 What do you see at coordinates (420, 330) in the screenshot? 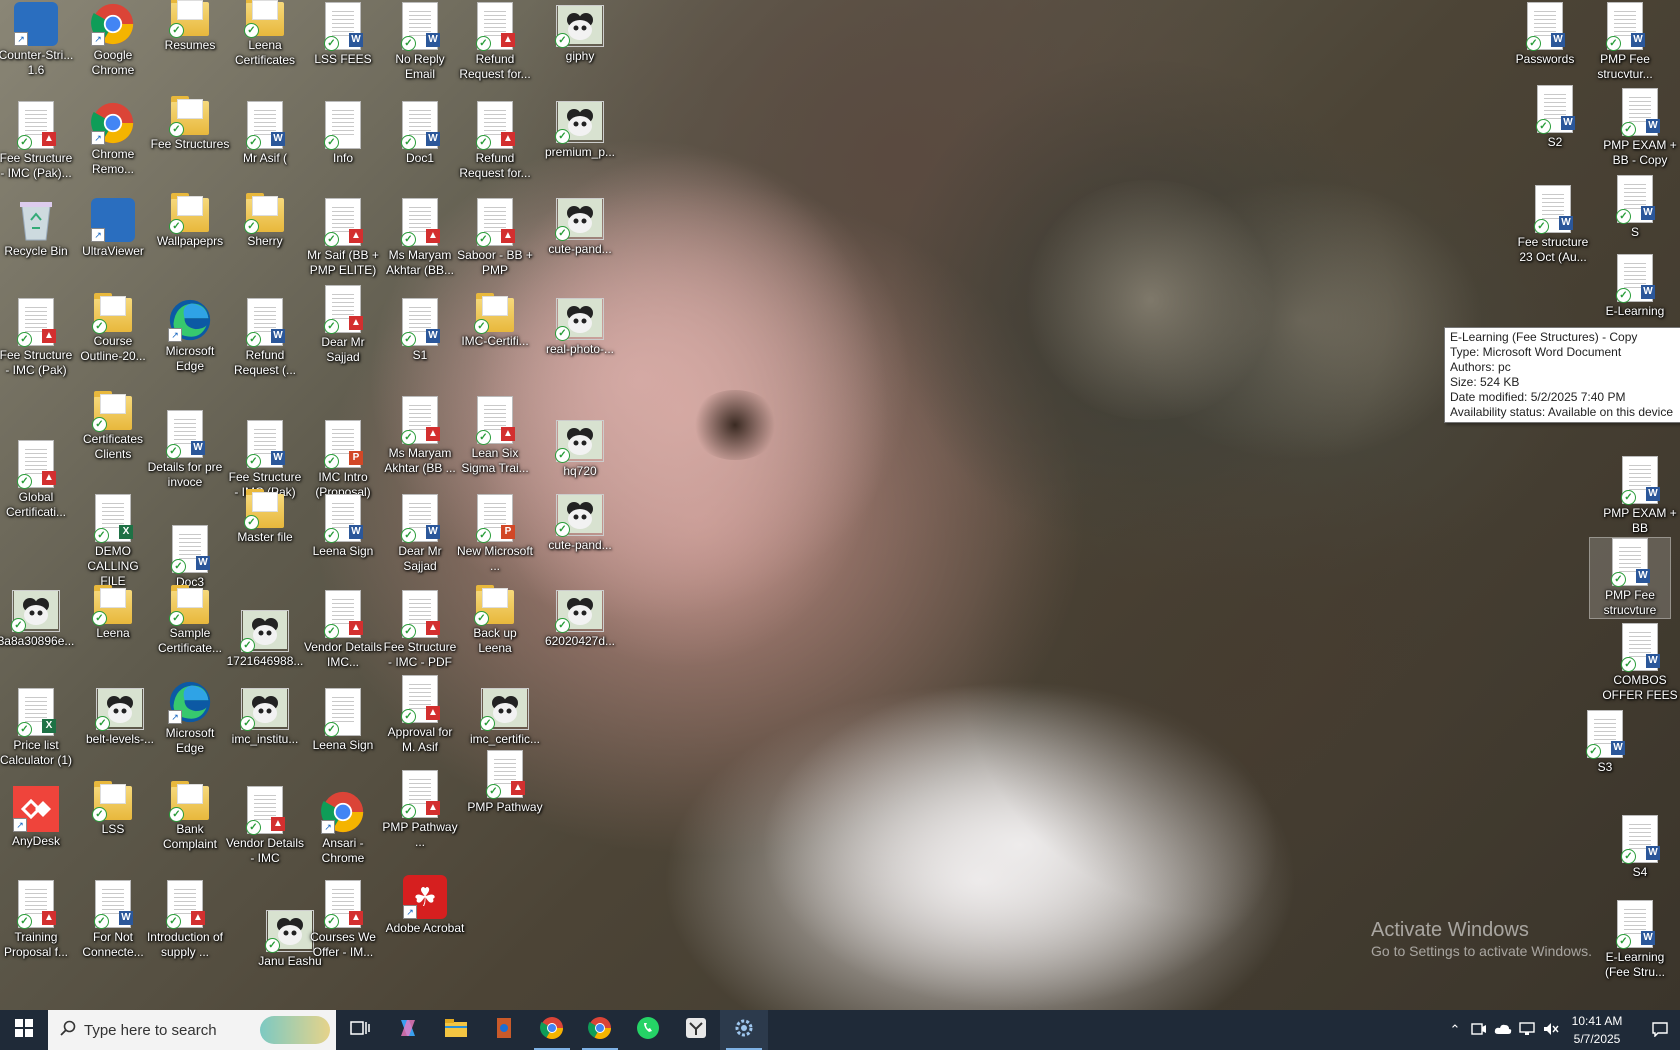
I see `desktop-icon: W ✓ S1` at bounding box center [420, 330].